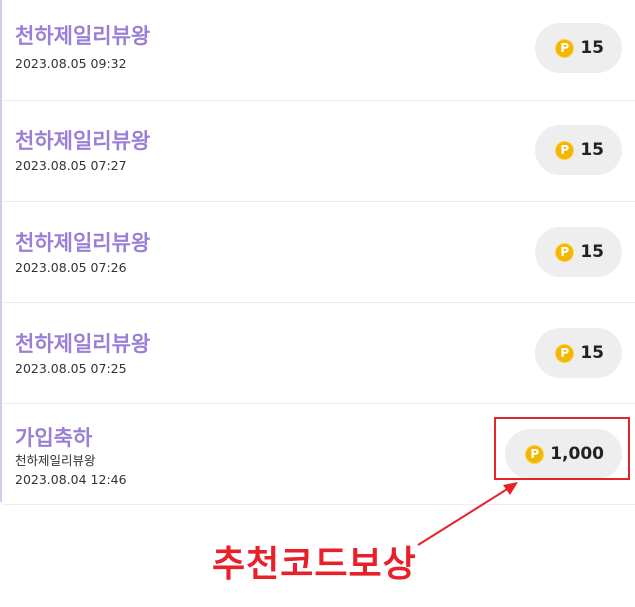 This screenshot has width=635, height=607. What do you see at coordinates (71, 165) in the screenshot?
I see `history-item-date: 2023.08.05 07:27` at bounding box center [71, 165].